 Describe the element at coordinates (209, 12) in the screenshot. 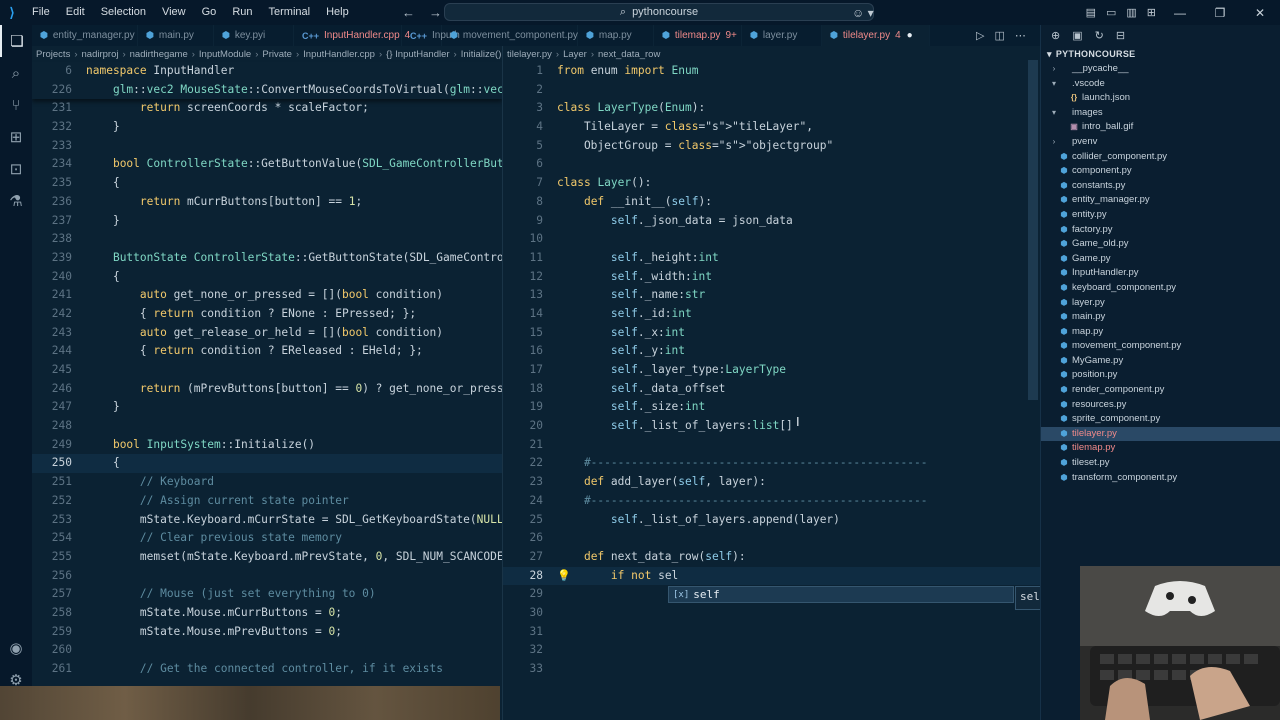

I see `menu-item-go: Go` at that location.